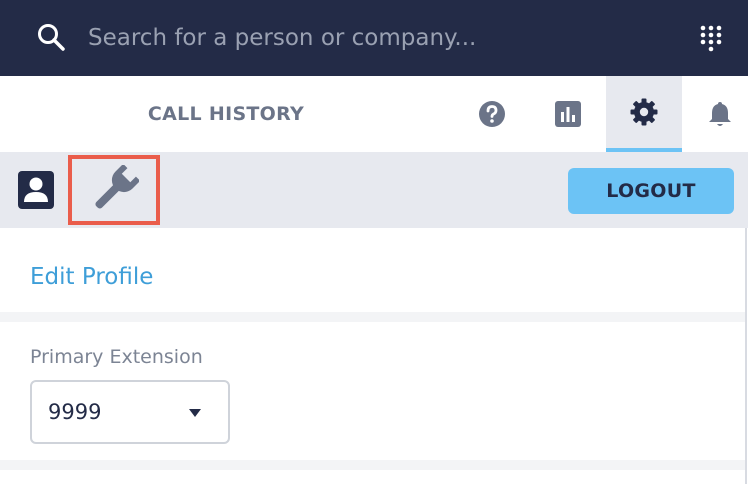 This screenshot has width=748, height=484. I want to click on tab-notifications, so click(715, 114).